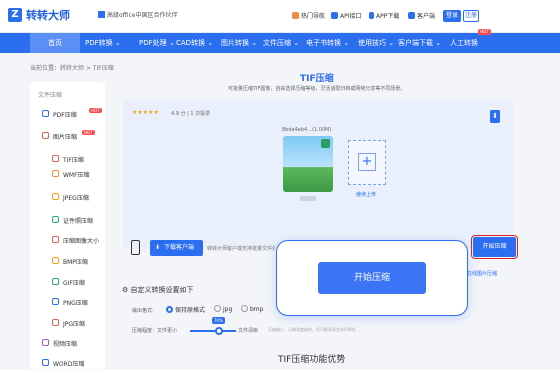 The height and width of the screenshot is (370, 560). Describe the element at coordinates (376, 43) in the screenshot. I see `nav-tips: 使用技巧 ⌄` at that location.